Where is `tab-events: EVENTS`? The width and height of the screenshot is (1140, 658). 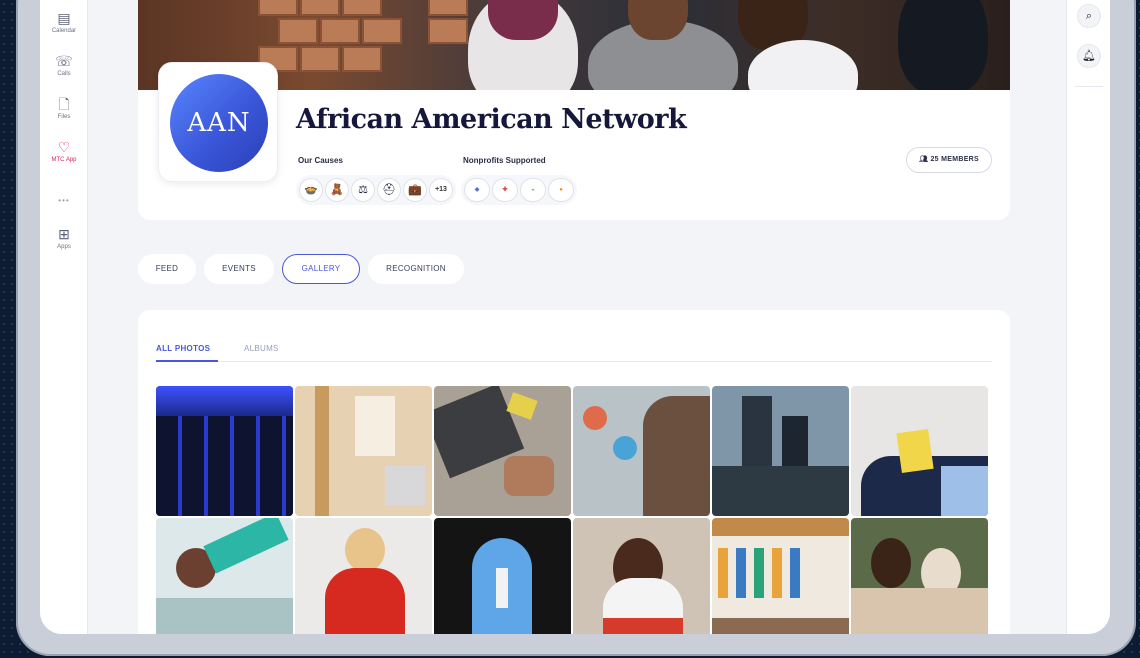
tab-events: EVENTS is located at coordinates (239, 269).